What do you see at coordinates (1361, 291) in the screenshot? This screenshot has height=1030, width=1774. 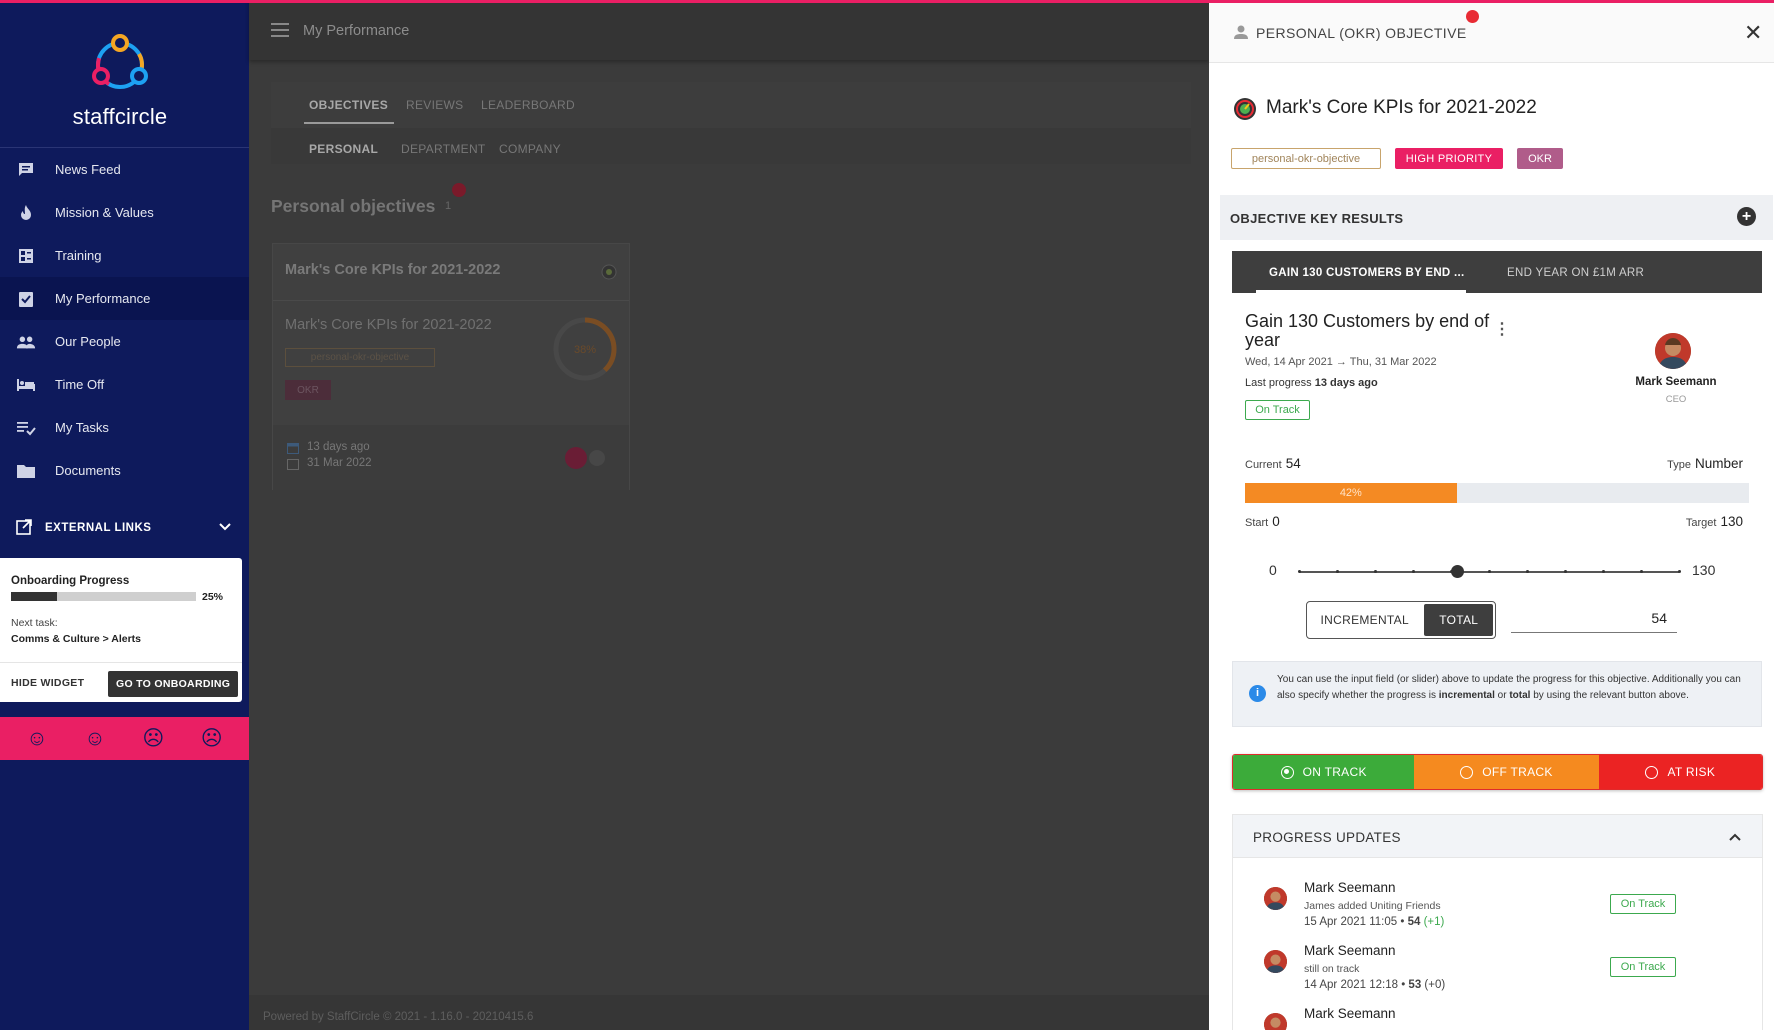 I see `kr-tab-underline` at bounding box center [1361, 291].